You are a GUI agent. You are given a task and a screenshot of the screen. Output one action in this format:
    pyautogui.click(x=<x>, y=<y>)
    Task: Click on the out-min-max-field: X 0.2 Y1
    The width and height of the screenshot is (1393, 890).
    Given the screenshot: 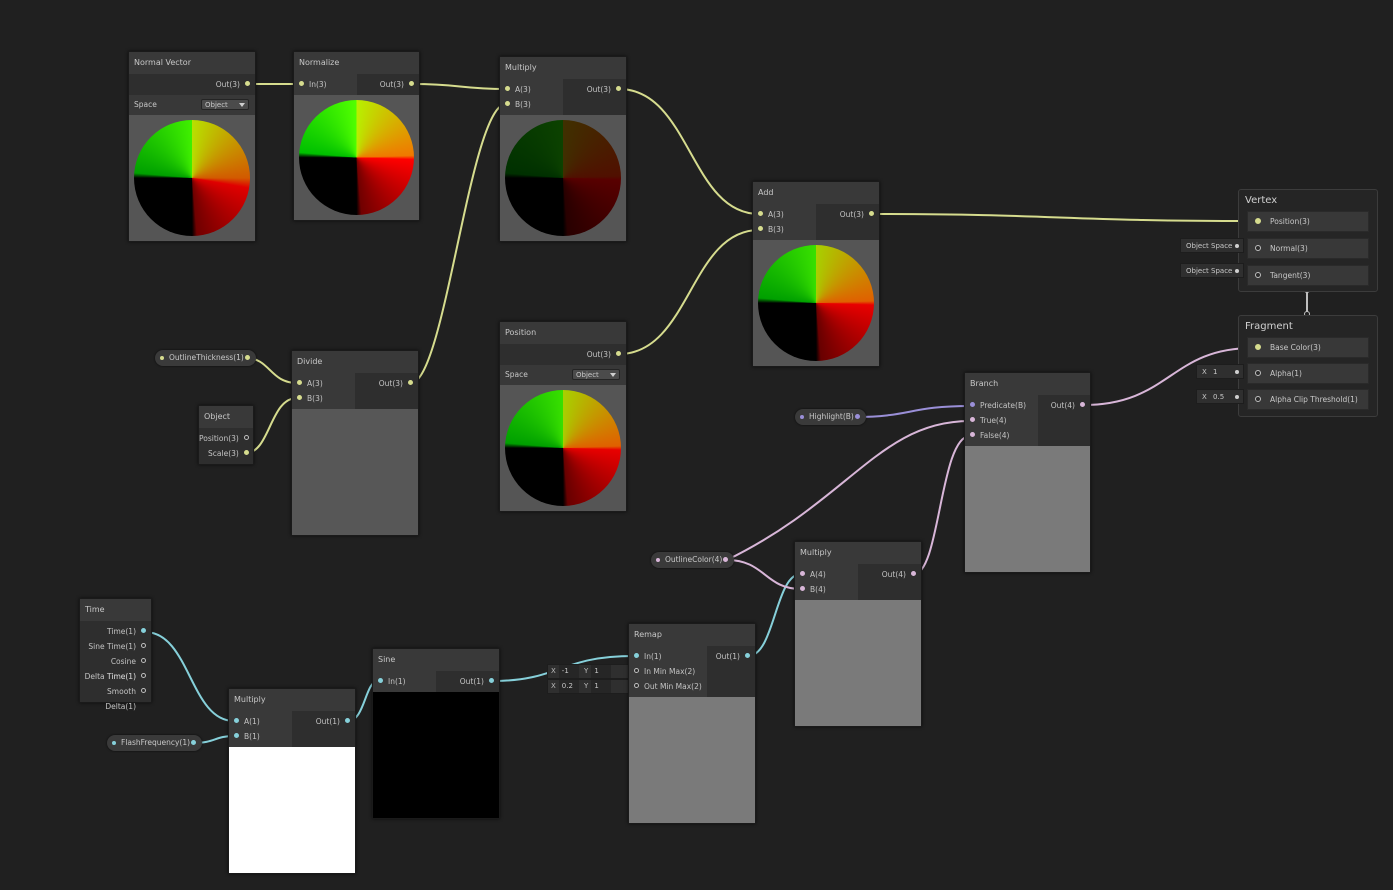 What is the action you would take?
    pyautogui.click(x=588, y=686)
    